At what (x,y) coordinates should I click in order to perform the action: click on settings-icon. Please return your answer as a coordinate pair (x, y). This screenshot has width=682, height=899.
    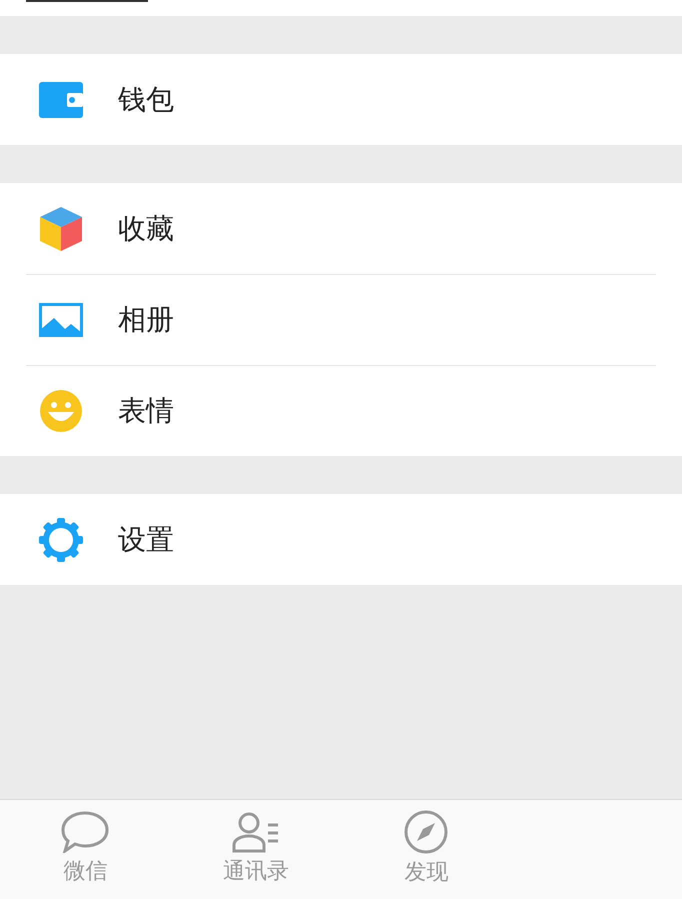
    Looking at the image, I should click on (61, 540).